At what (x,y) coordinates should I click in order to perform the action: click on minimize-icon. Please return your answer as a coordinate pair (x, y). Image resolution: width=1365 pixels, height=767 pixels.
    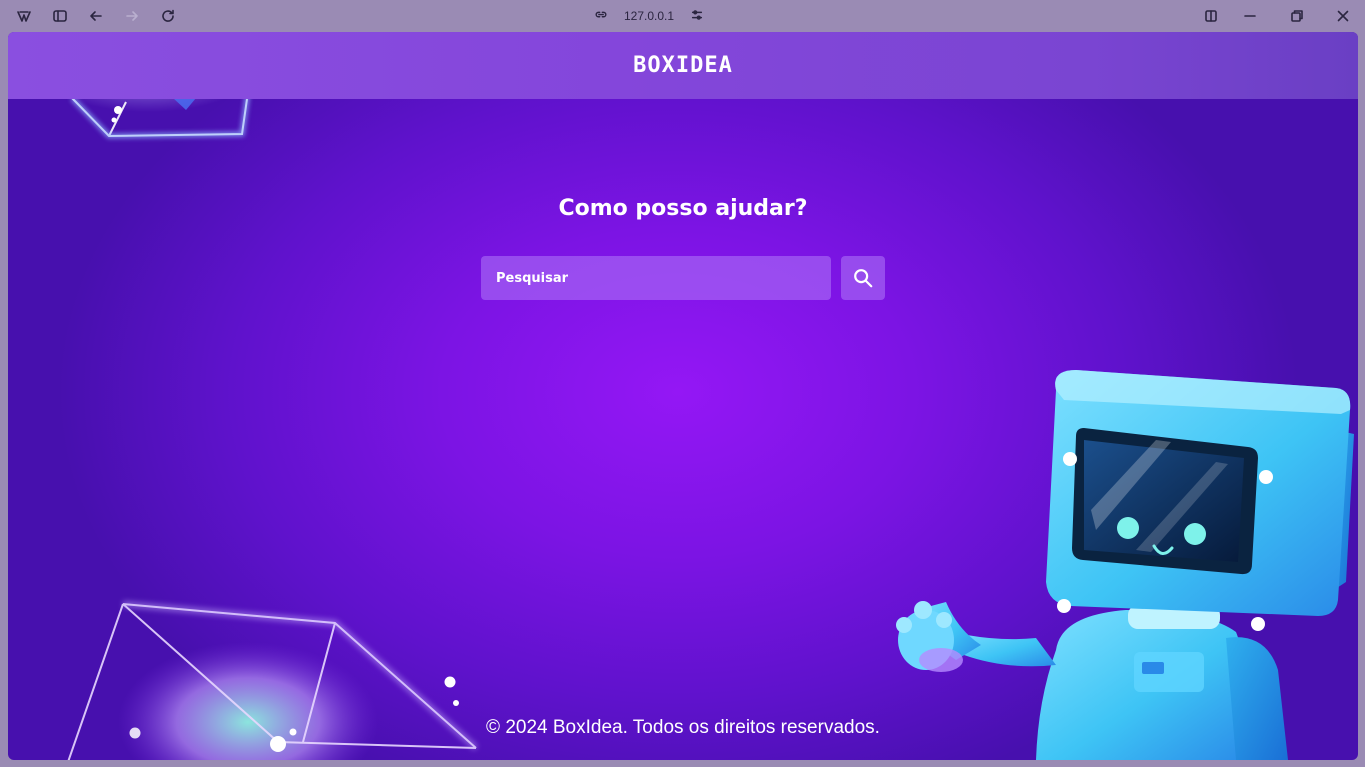
    Looking at the image, I should click on (1250, 16).